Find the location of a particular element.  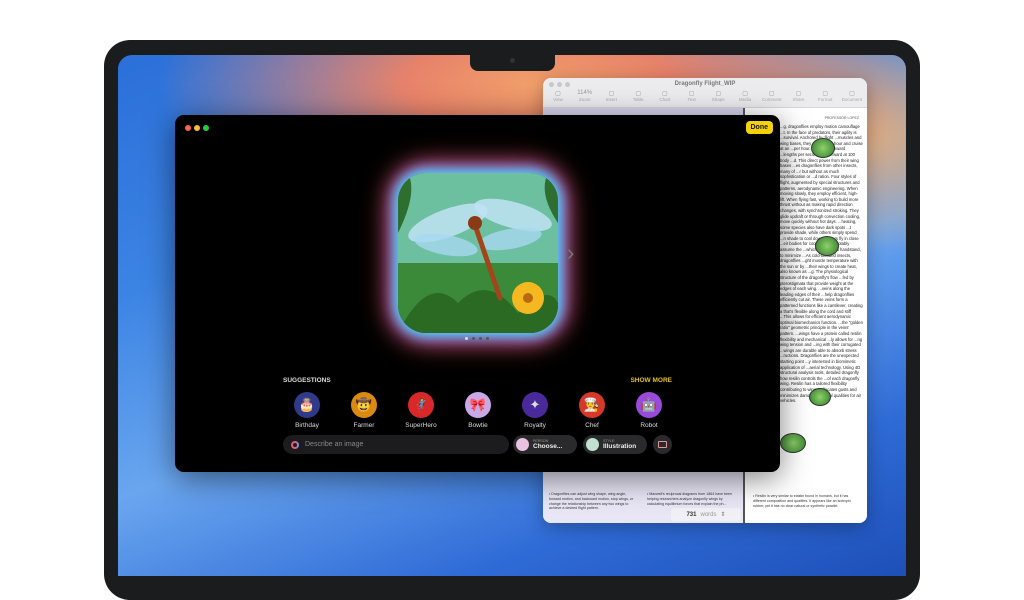

toolbar-zoom-button: 114% Zoom is located at coordinates (585, 96).